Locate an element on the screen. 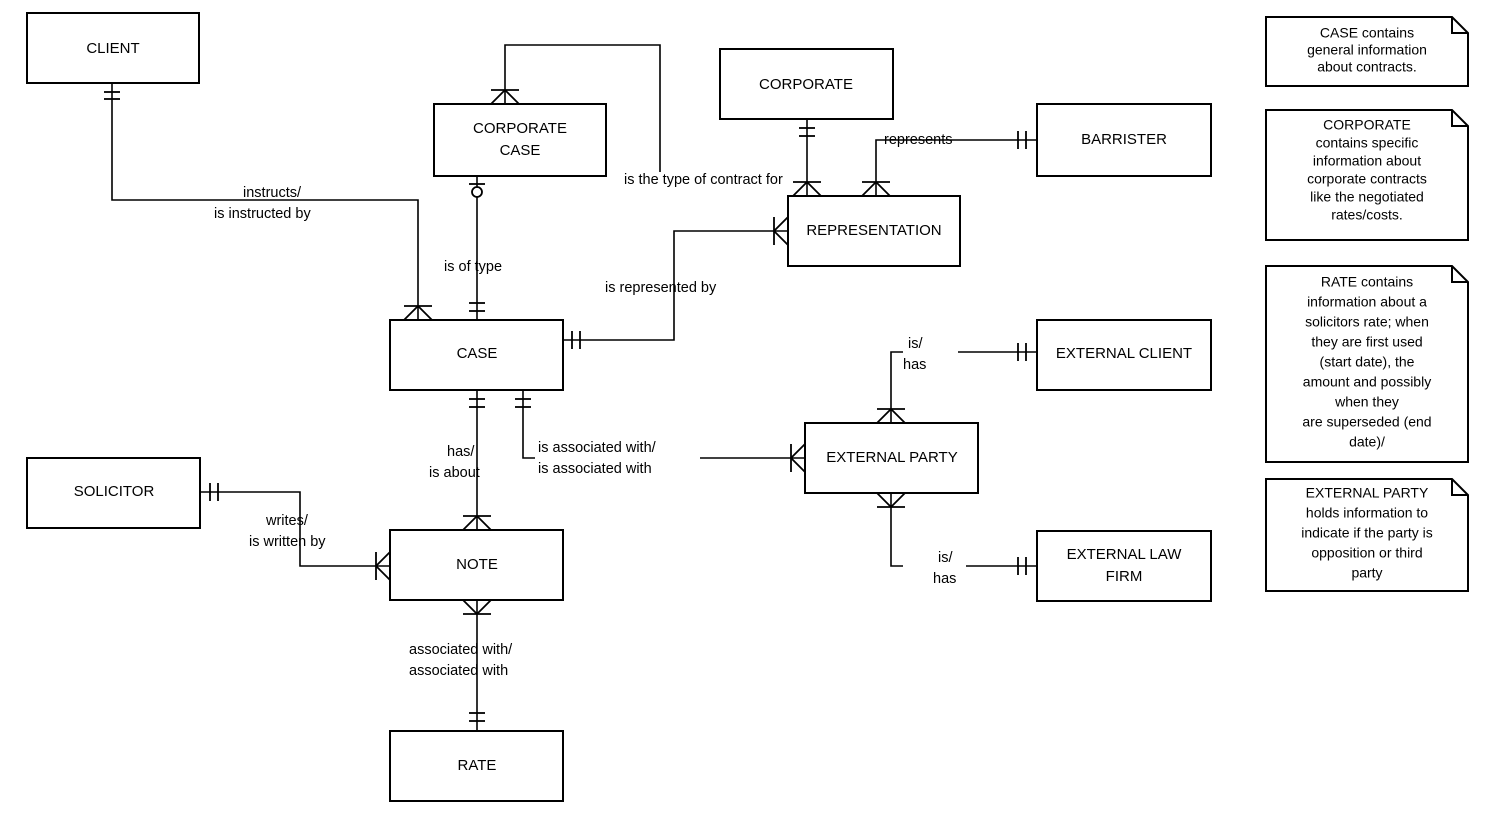  entity-rate: RATE is located at coordinates (476, 766).